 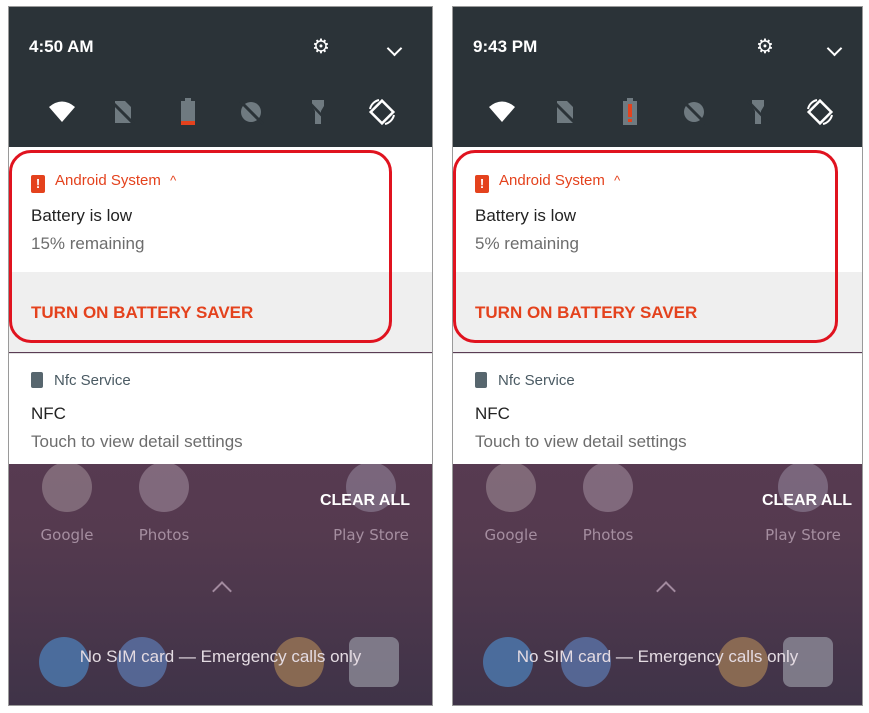 I want to click on quick-settings-bar: 4:50 AM ⚙, so click(x=220, y=77).